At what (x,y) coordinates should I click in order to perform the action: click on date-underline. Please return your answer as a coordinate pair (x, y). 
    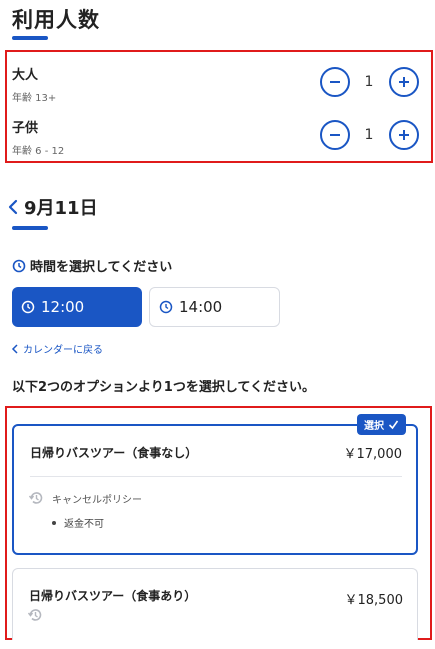
    Looking at the image, I should click on (30, 228).